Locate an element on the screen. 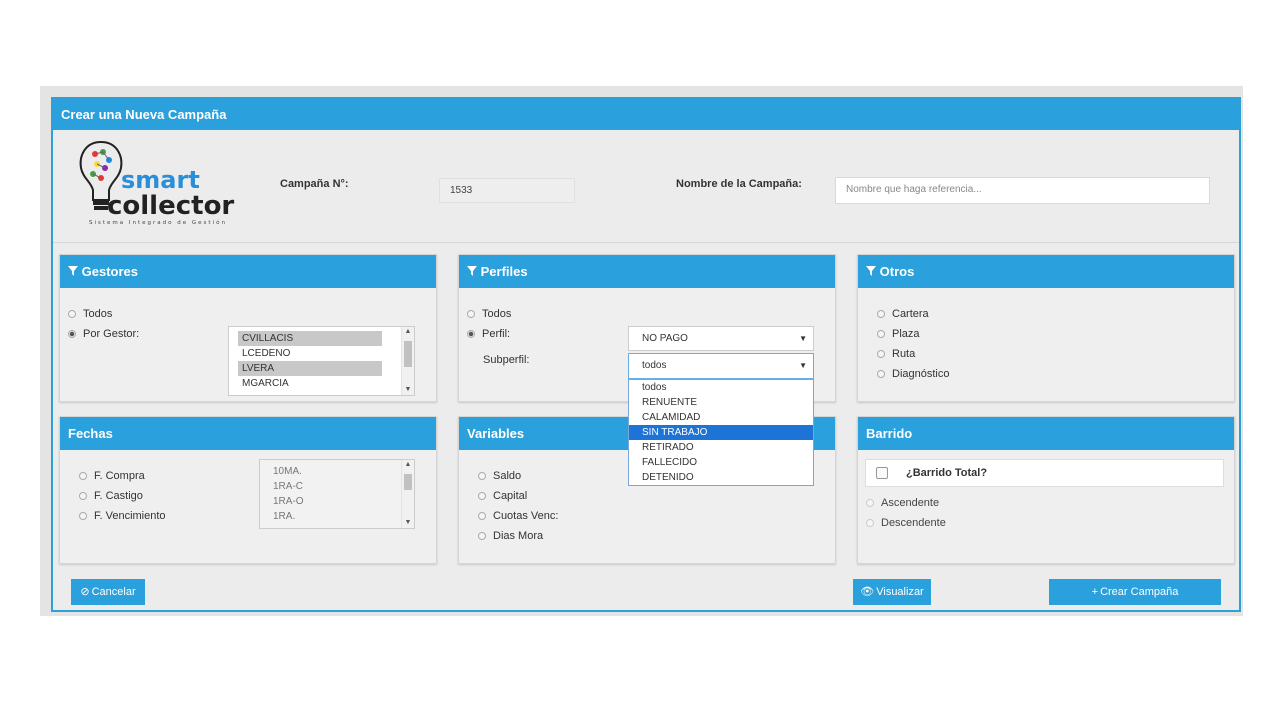 The image size is (1280, 720). scroll-up-icon: ▲ is located at coordinates (408, 332).